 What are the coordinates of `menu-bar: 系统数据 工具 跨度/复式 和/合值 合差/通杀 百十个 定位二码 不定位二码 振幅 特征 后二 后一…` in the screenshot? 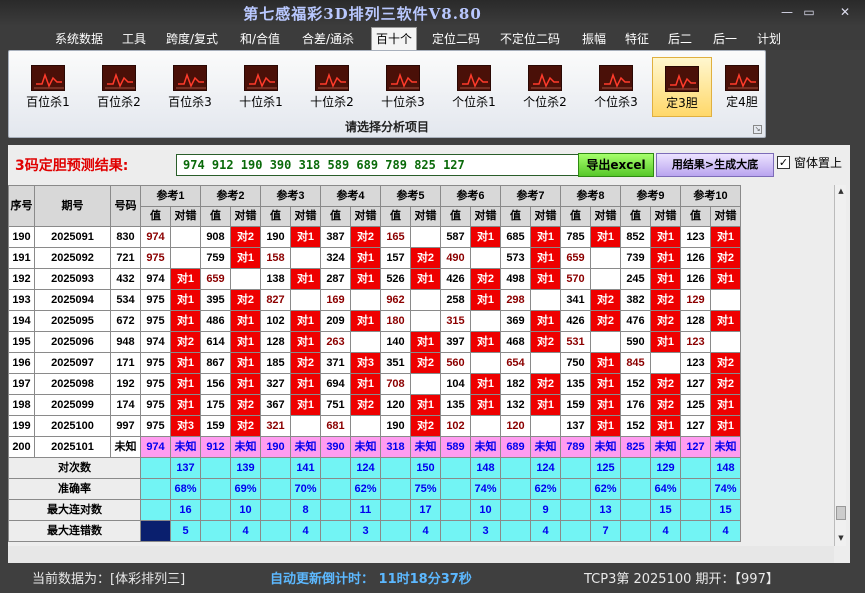 It's located at (432, 38).